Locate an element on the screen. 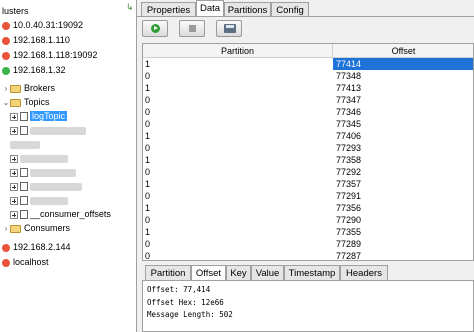 This screenshot has height=332, width=474. save-button is located at coordinates (229, 28).